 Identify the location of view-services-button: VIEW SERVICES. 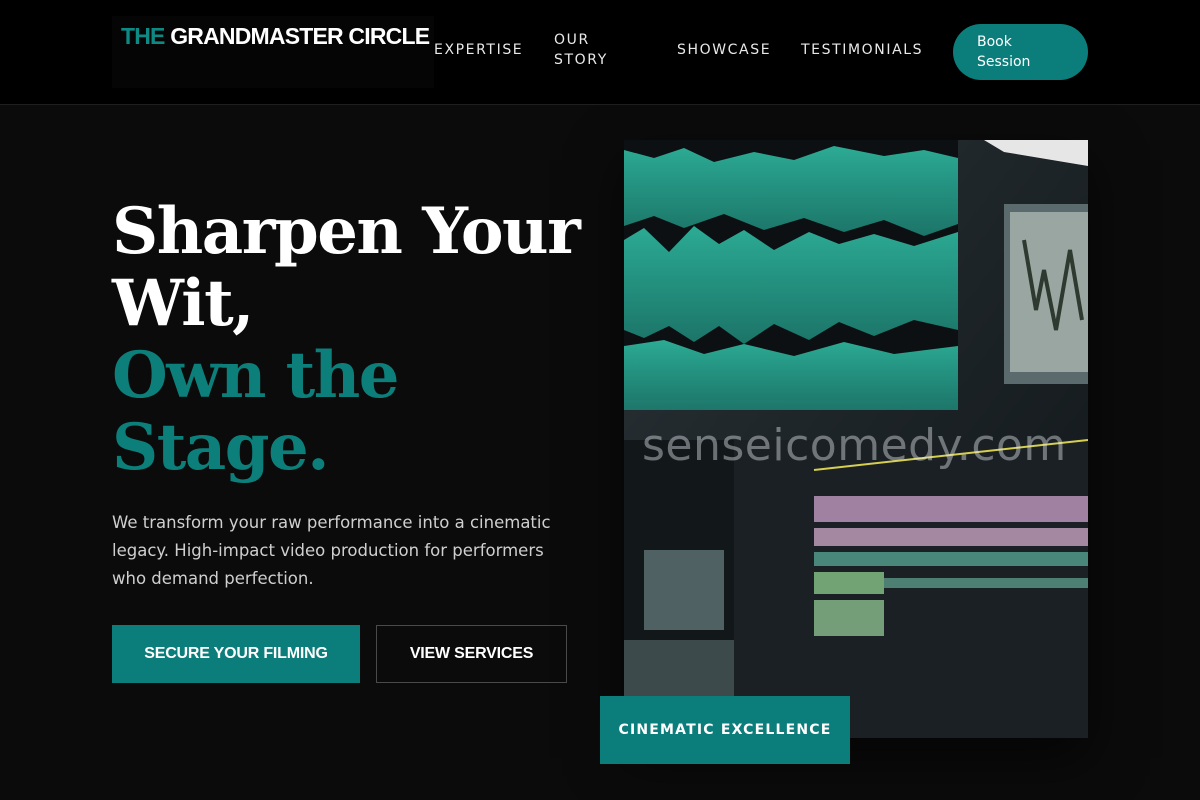
(471, 654).